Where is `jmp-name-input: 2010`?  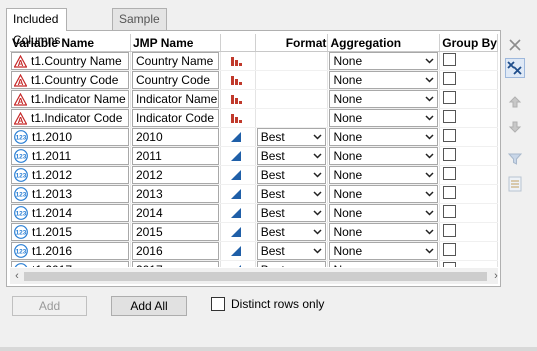
jmp-name-input: 2010 is located at coordinates (175, 137).